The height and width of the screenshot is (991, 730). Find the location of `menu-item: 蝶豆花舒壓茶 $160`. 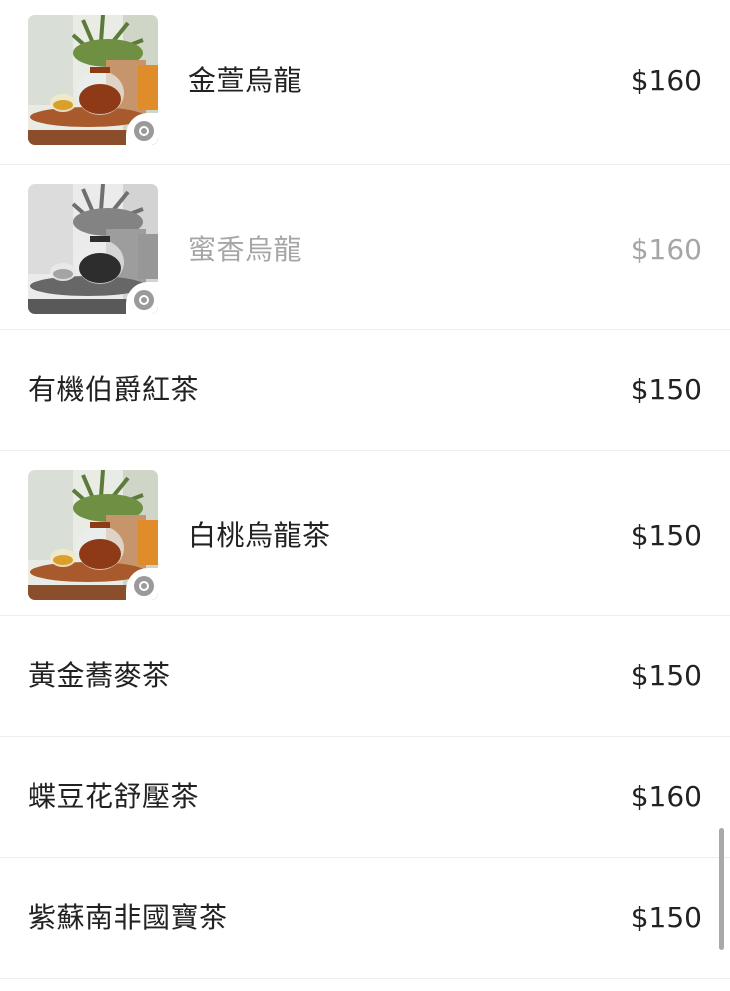

menu-item: 蝶豆花舒壓茶 $160 is located at coordinates (365, 797).